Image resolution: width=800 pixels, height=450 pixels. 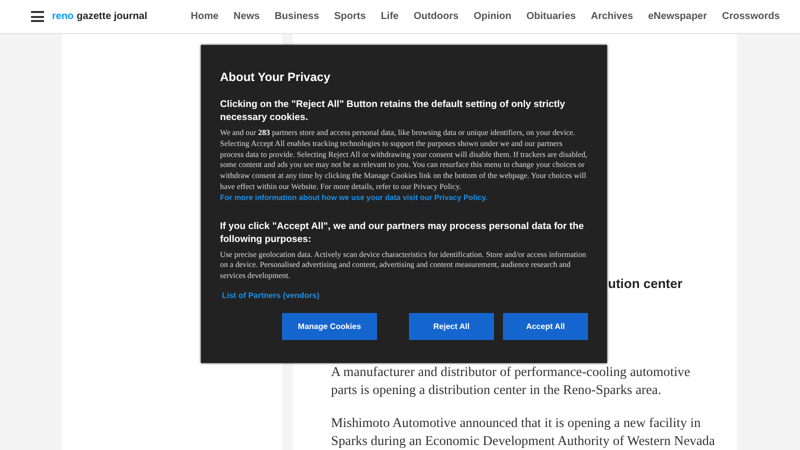 I want to click on nav-link: Life, so click(x=389, y=16).